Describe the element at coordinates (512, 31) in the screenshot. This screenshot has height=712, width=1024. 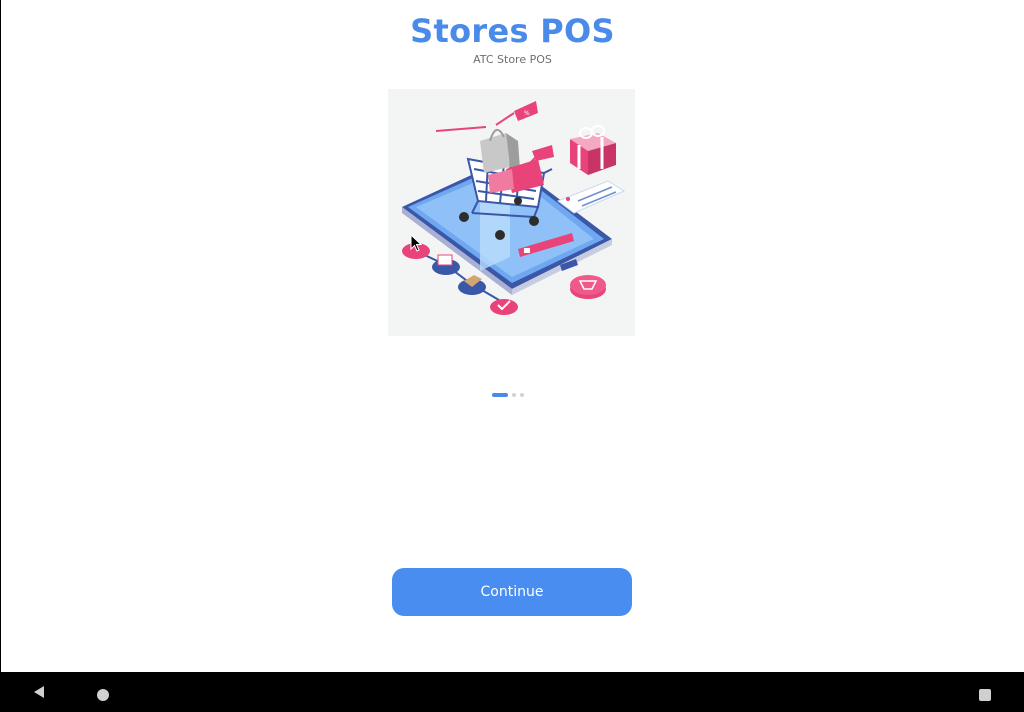
I see `app-title: Stores POS` at that location.